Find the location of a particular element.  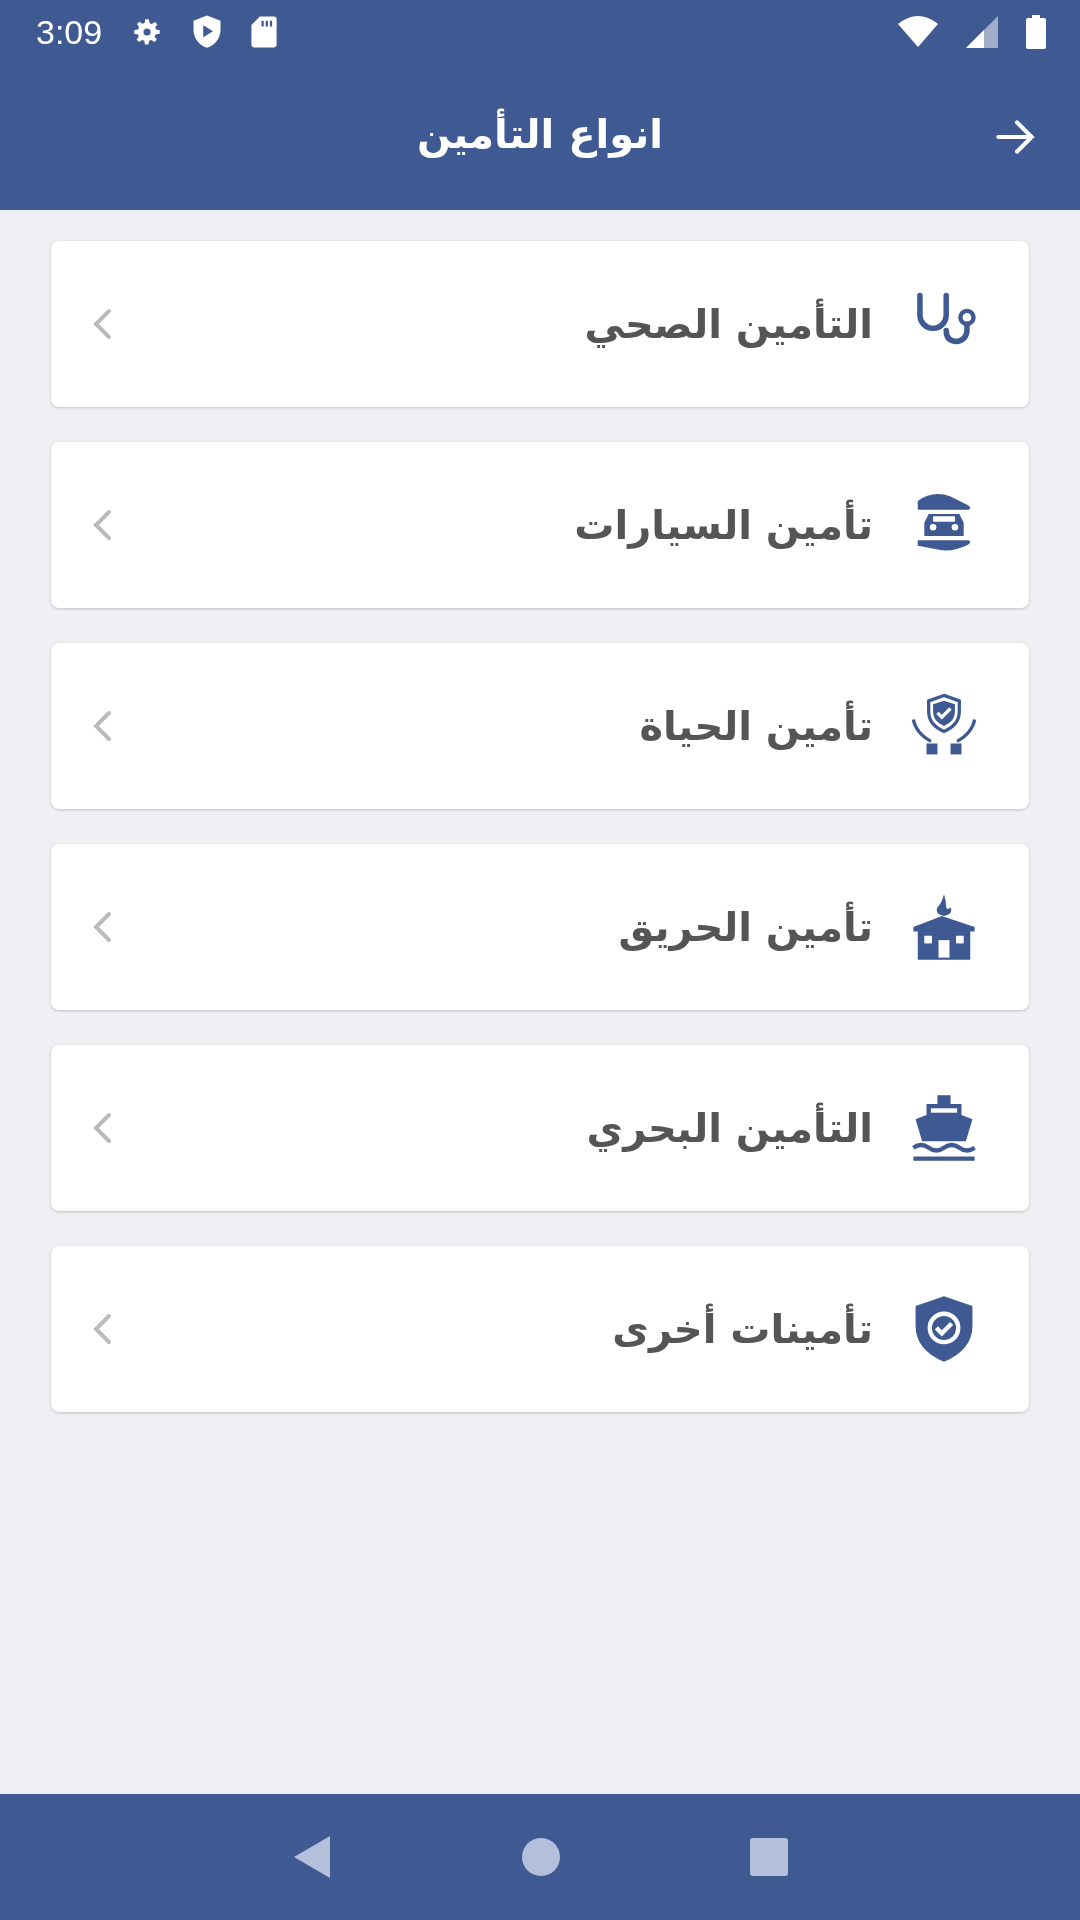

back-nav-icon is located at coordinates (312, 1857).